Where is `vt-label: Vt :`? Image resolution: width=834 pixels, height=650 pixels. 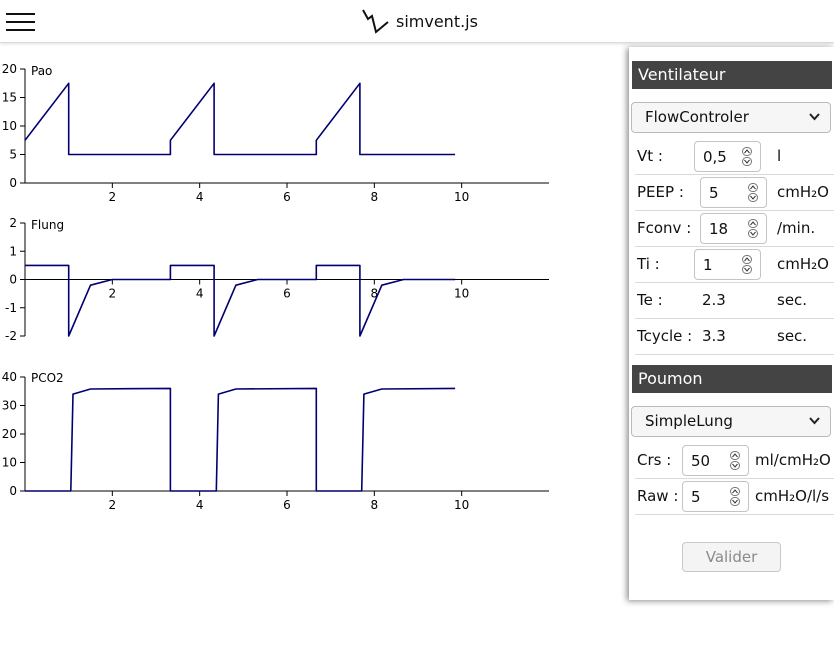
vt-label: Vt : is located at coordinates (650, 156).